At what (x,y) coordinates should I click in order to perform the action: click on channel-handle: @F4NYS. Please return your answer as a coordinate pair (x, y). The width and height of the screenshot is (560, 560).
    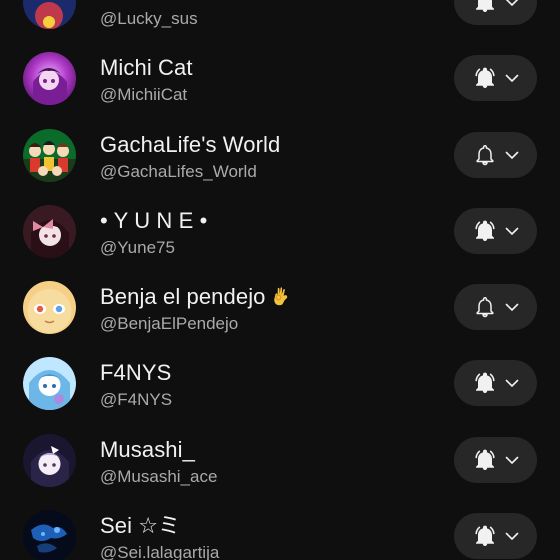
    Looking at the image, I should click on (136, 400).